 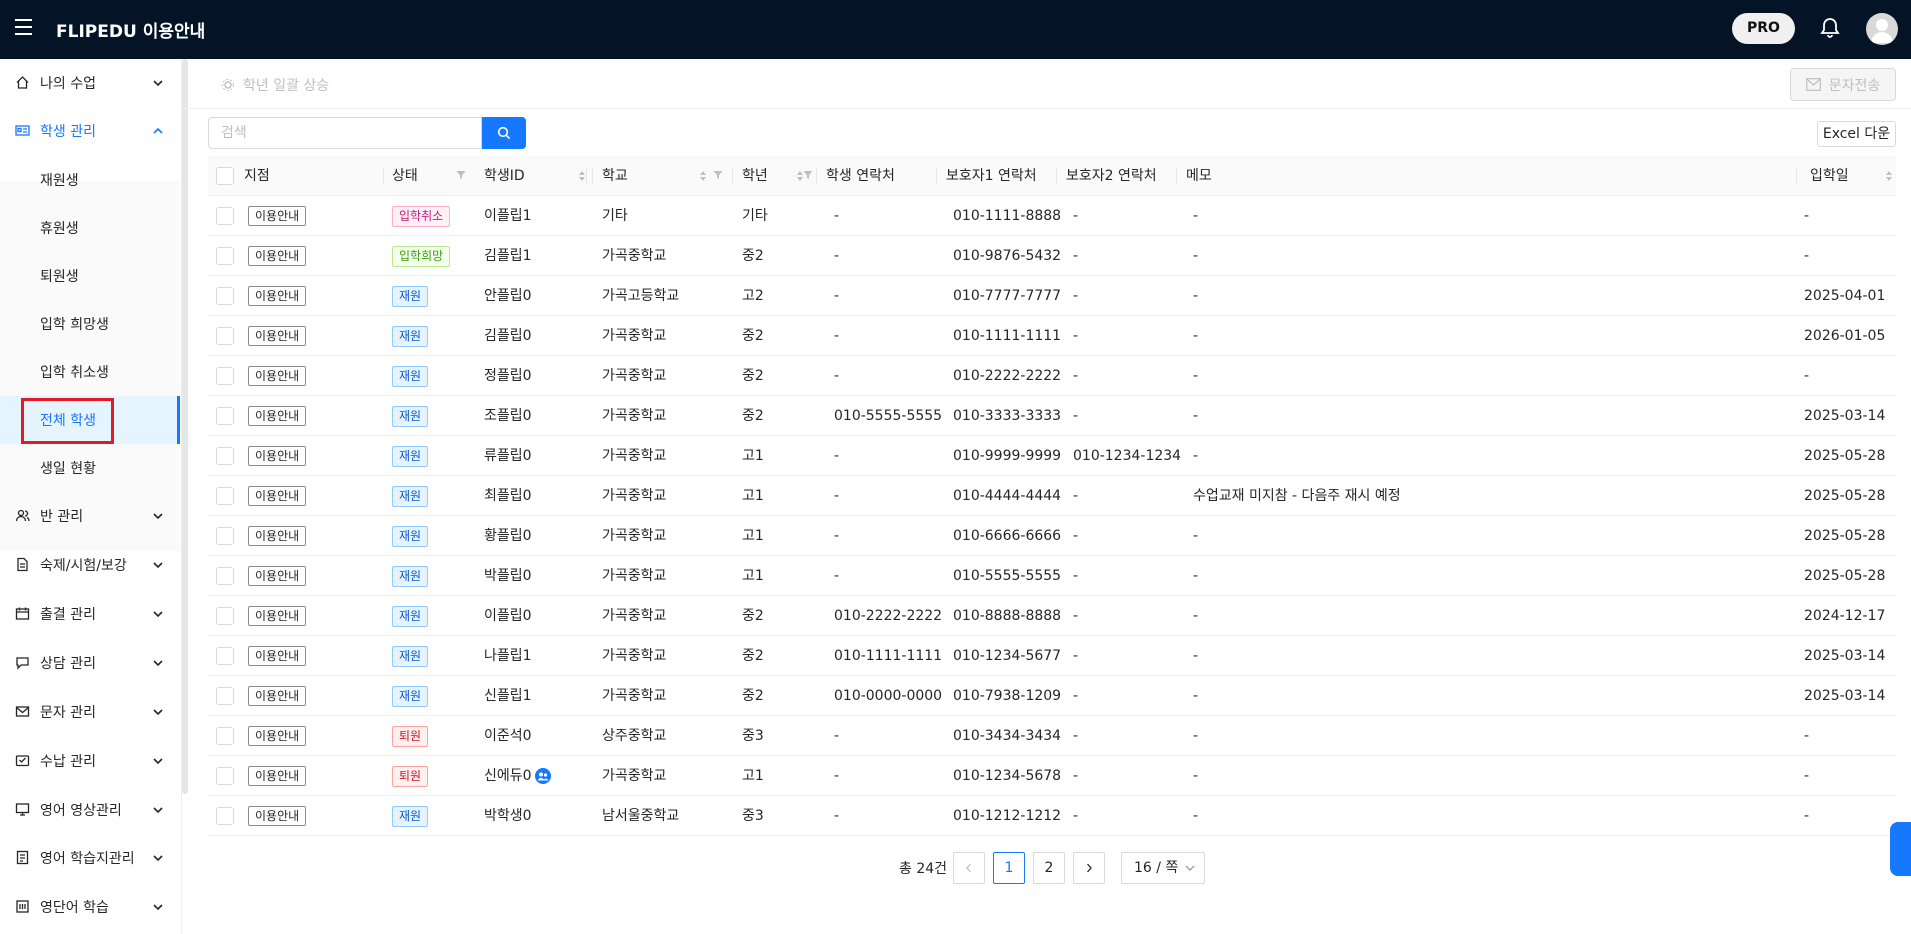 I want to click on student-id-link: 김플립0, so click(x=508, y=336).